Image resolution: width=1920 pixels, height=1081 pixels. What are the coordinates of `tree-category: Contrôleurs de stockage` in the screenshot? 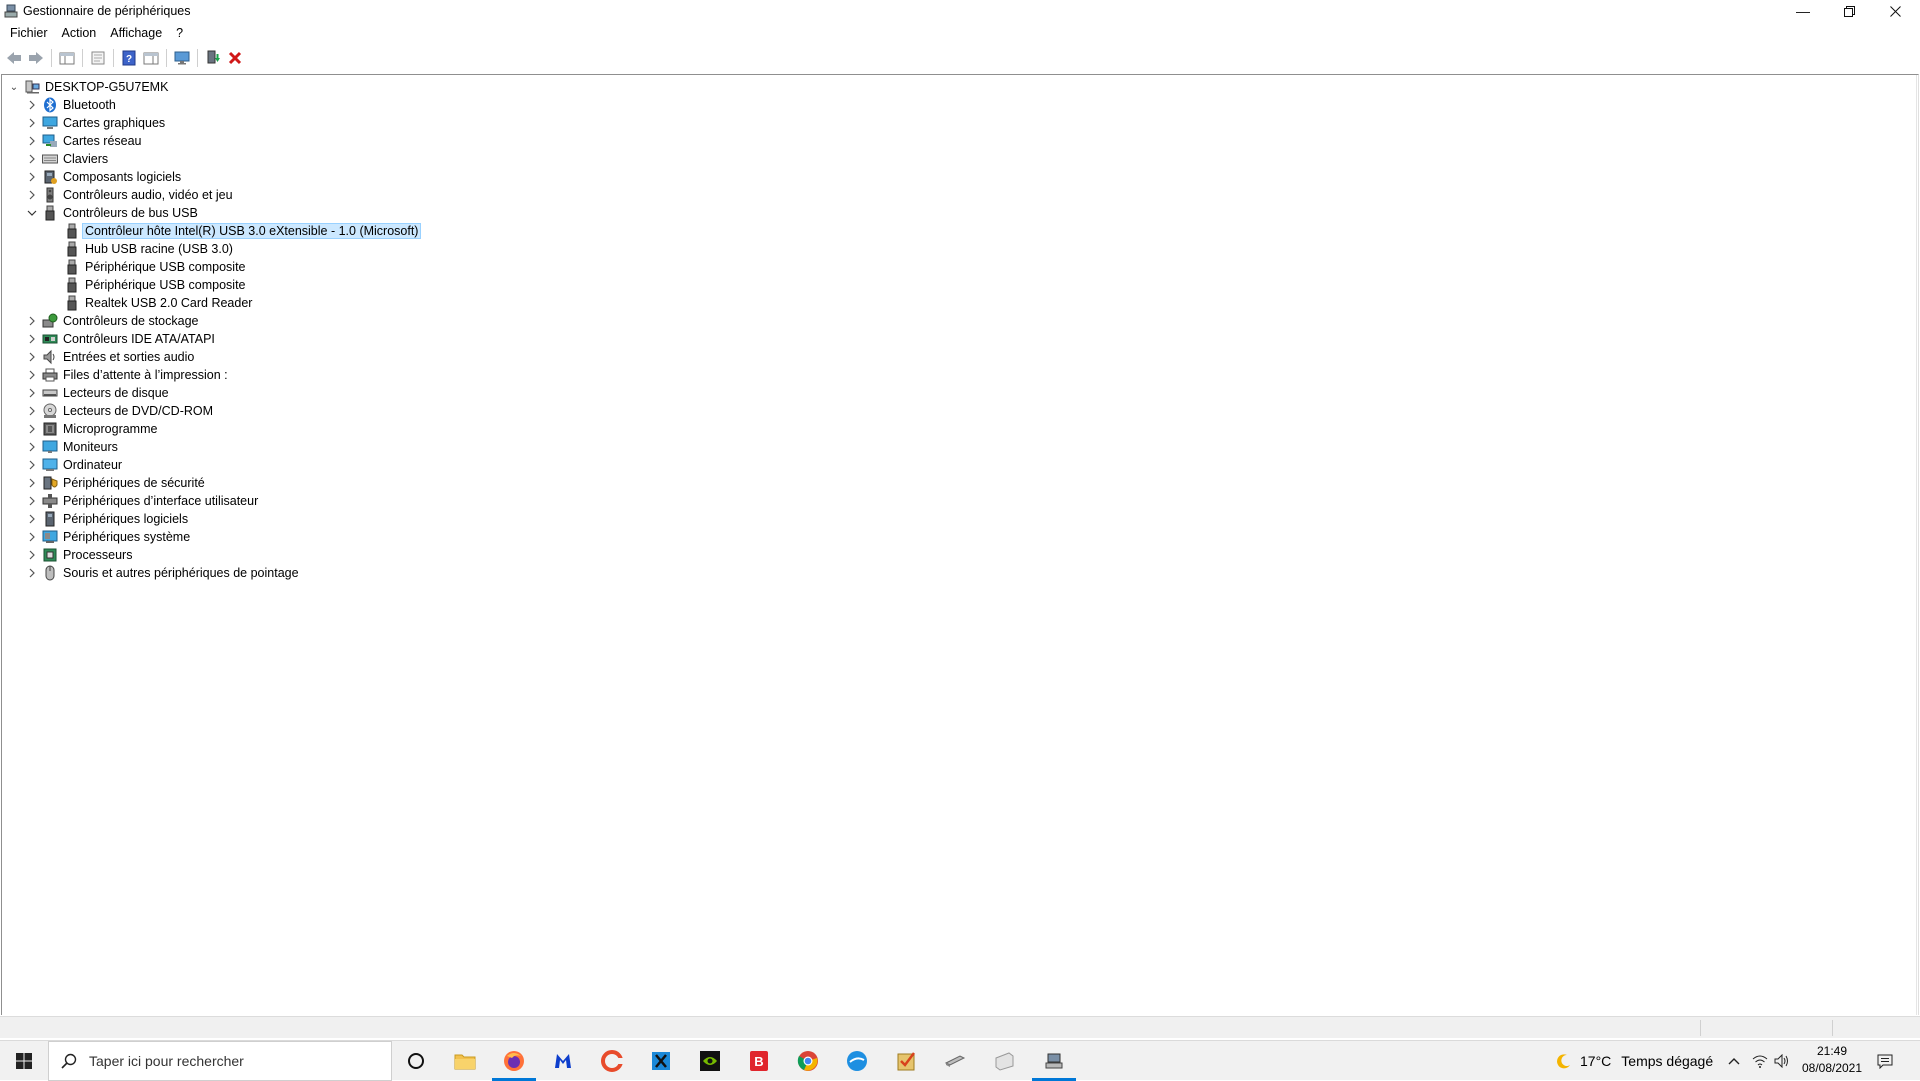 It's located at (114, 321).